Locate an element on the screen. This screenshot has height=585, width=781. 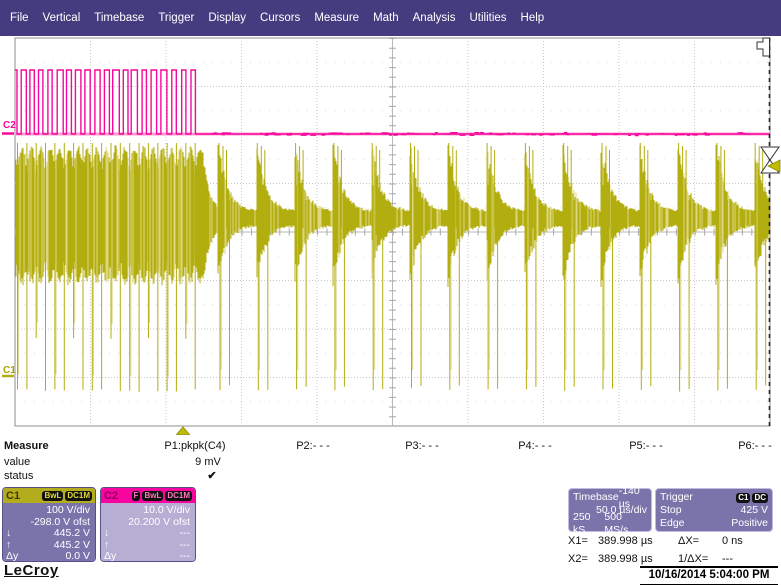
trigger-time-marker is located at coordinates (183, 430).